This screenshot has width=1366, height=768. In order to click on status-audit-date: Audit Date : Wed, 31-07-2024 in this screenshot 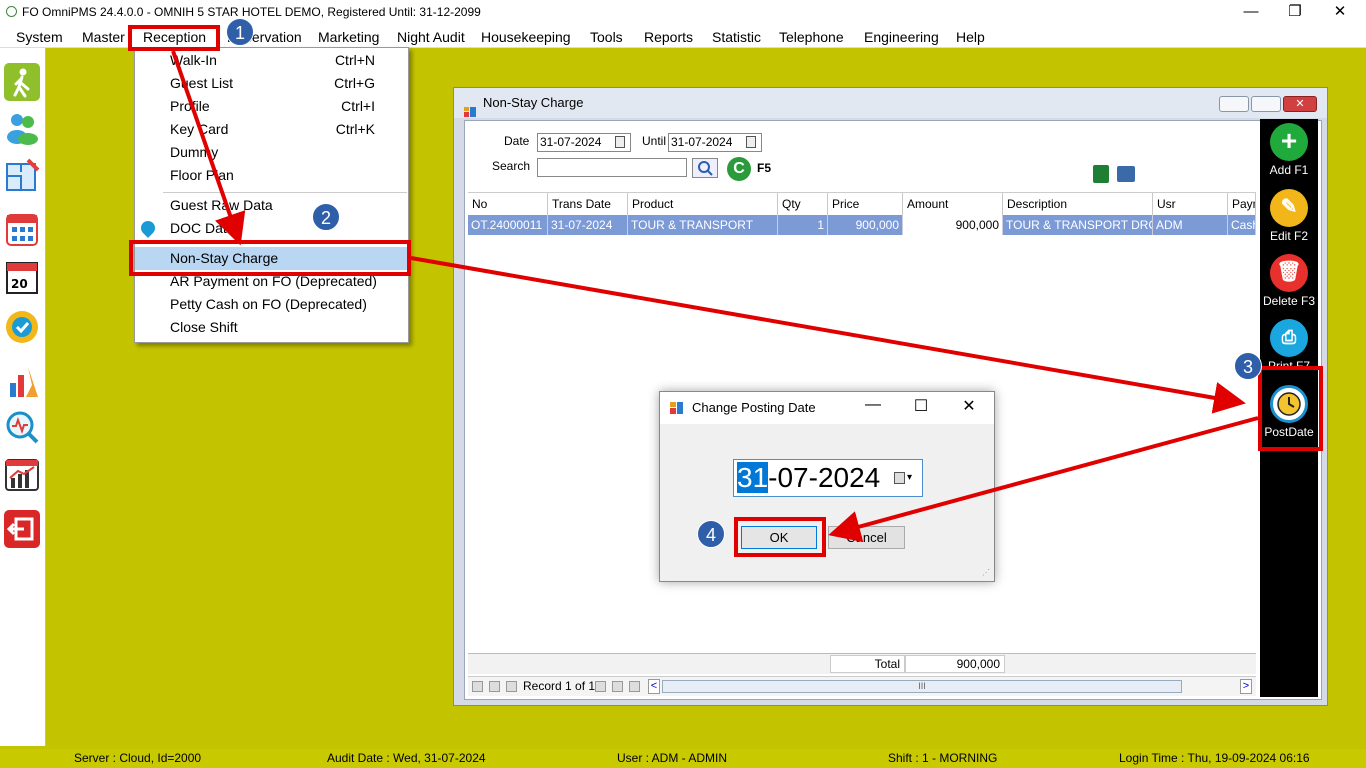, I will do `click(406, 758)`.